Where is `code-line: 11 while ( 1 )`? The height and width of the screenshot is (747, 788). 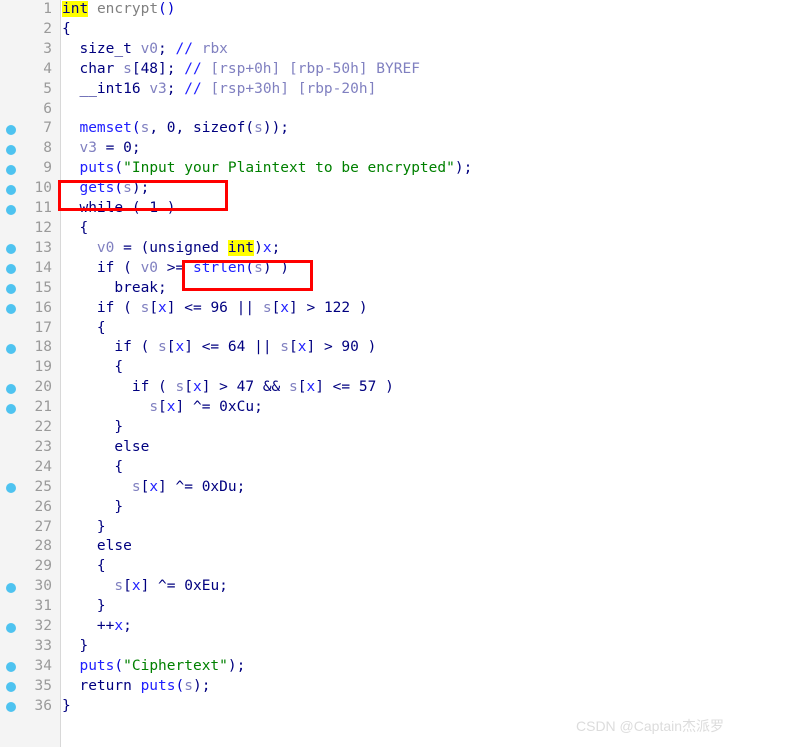 code-line: 11 while ( 1 ) is located at coordinates (394, 209).